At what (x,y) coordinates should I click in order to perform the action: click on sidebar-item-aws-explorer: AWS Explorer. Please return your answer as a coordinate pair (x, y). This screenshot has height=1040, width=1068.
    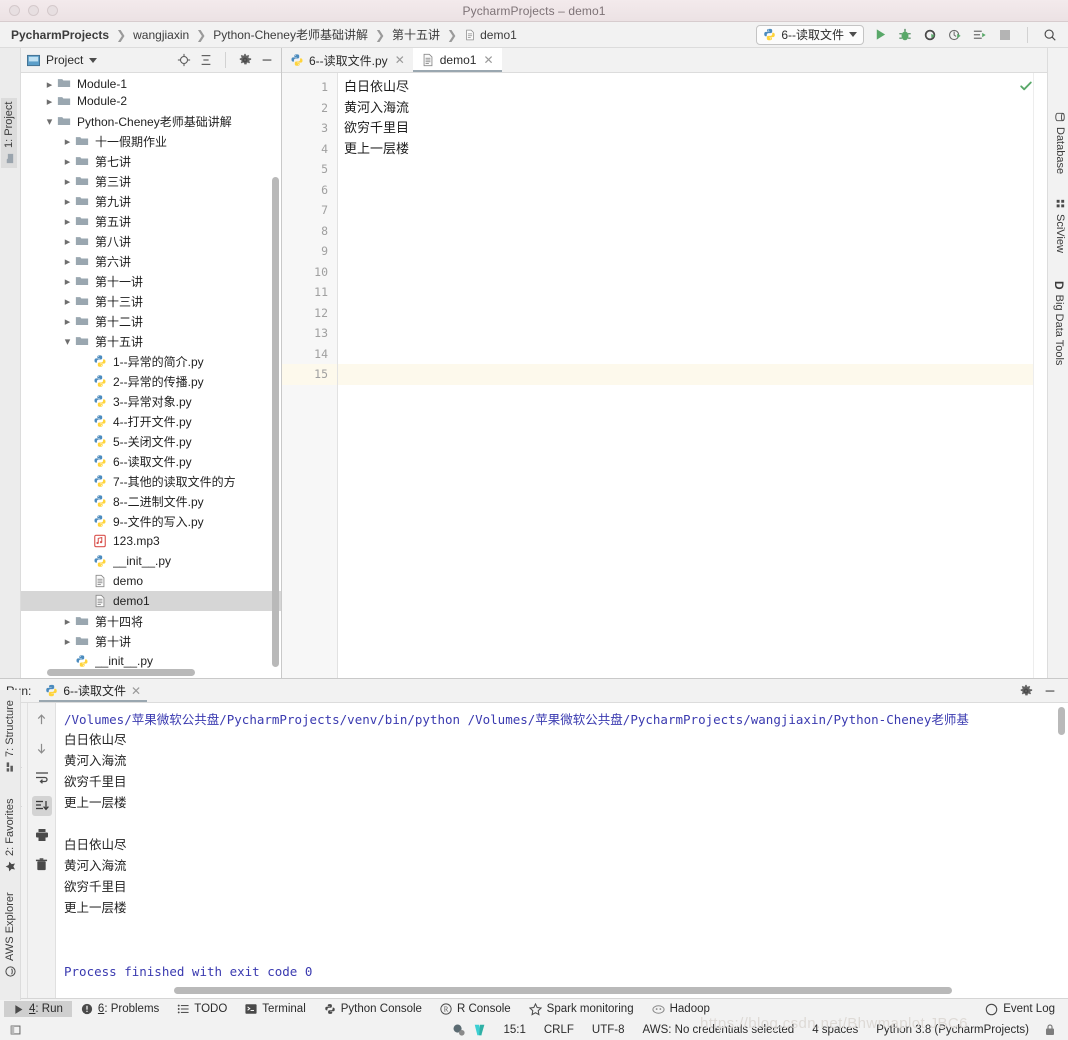
    Looking at the image, I should click on (10, 934).